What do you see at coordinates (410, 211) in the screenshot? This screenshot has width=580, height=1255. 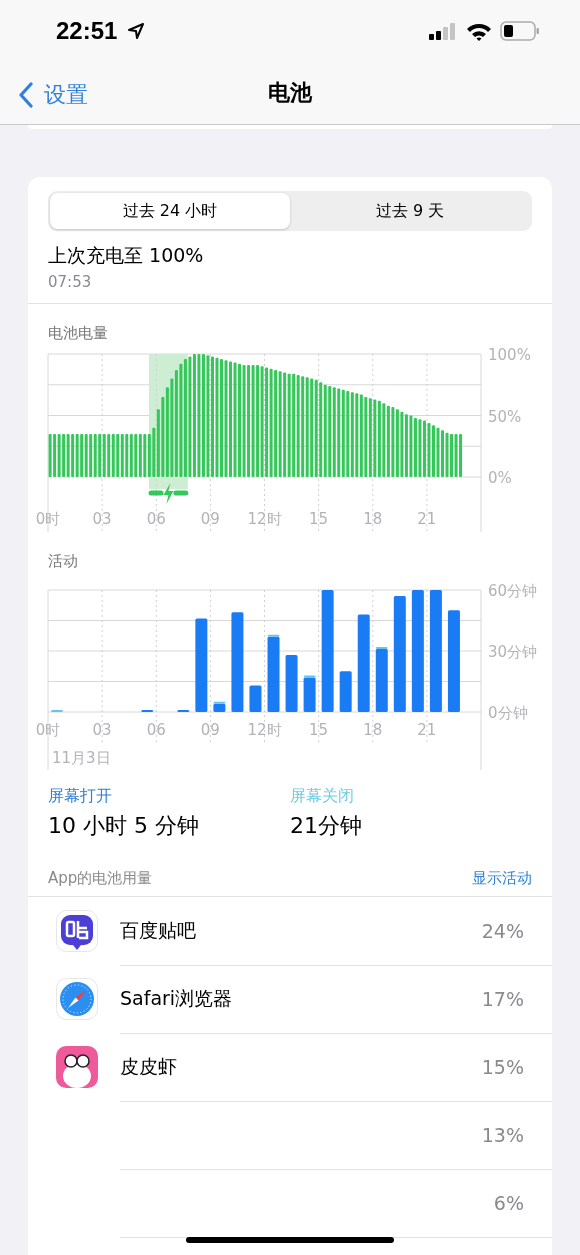 I see `period-tab: 过去 9 天` at bounding box center [410, 211].